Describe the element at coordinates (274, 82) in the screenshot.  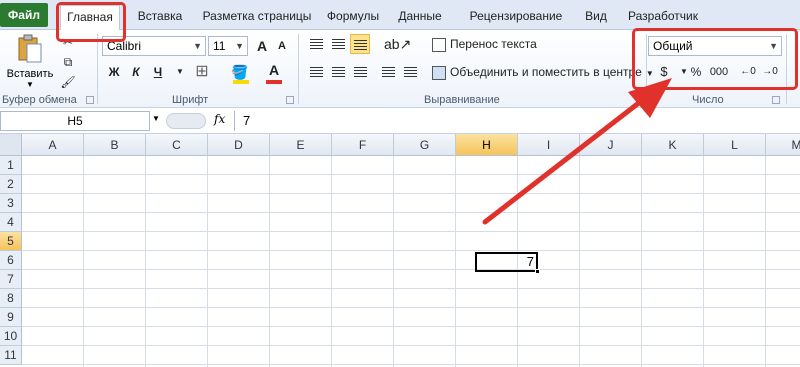
I see `font-color-swatch` at that location.